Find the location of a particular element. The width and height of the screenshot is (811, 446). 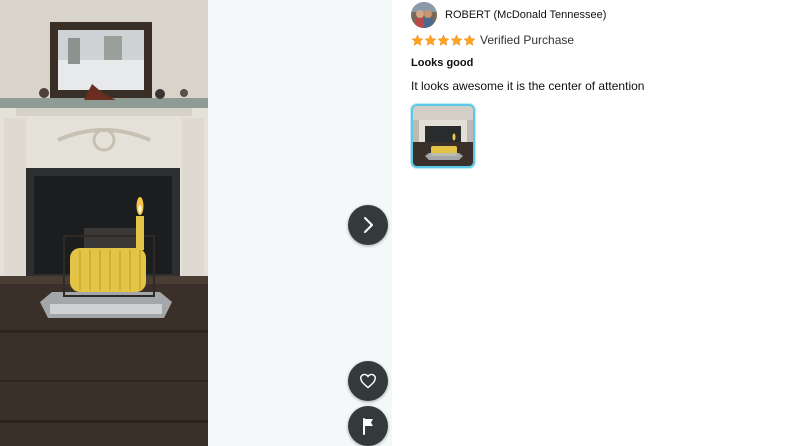

reviewer-name: ROBERT (McDonald Tennessee) is located at coordinates (526, 15).